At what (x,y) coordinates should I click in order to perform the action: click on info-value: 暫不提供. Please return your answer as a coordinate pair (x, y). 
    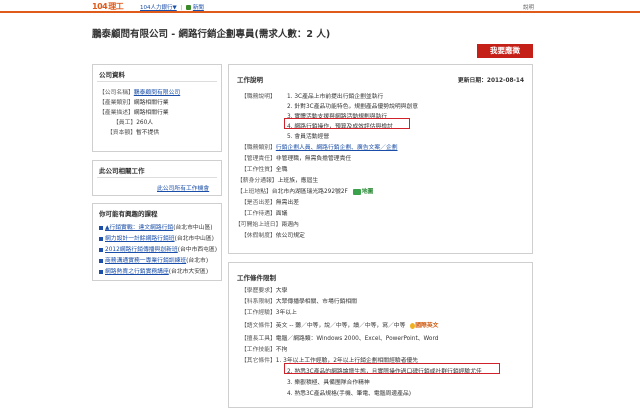
    Looking at the image, I should click on (148, 133).